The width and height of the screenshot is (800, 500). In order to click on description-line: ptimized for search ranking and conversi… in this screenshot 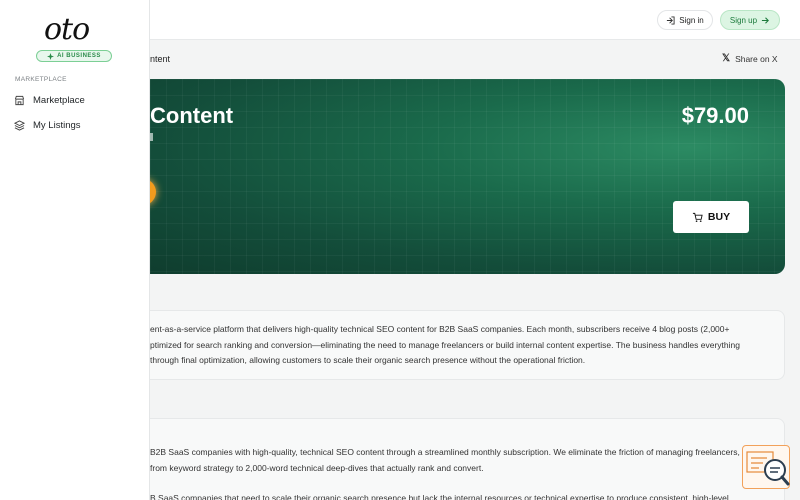, I will do `click(445, 344)`.